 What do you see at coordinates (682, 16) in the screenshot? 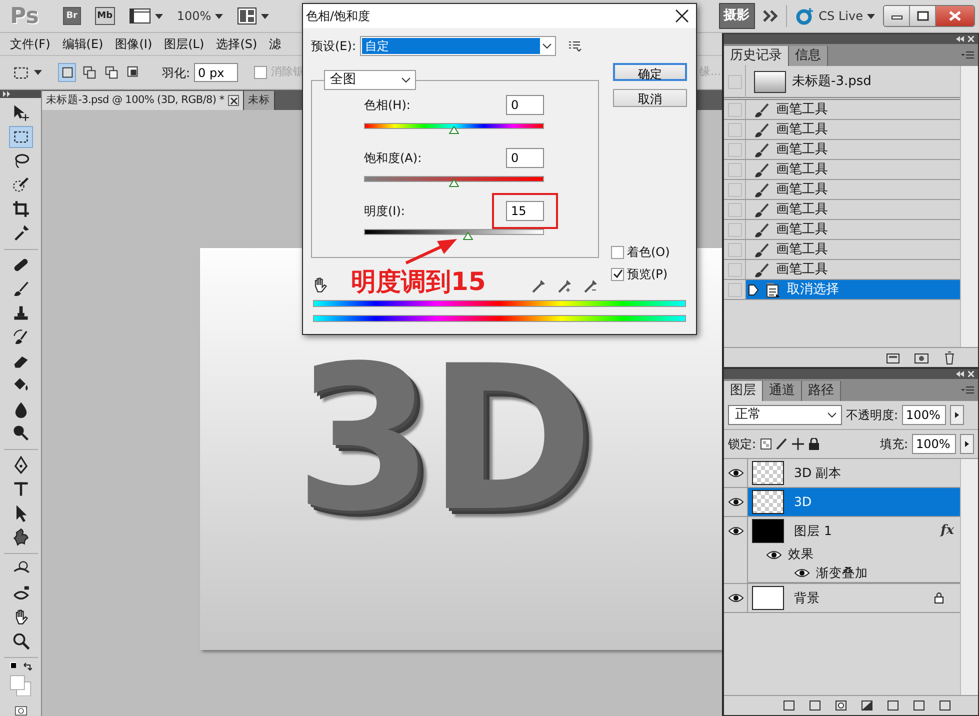
I see `close-button` at bounding box center [682, 16].